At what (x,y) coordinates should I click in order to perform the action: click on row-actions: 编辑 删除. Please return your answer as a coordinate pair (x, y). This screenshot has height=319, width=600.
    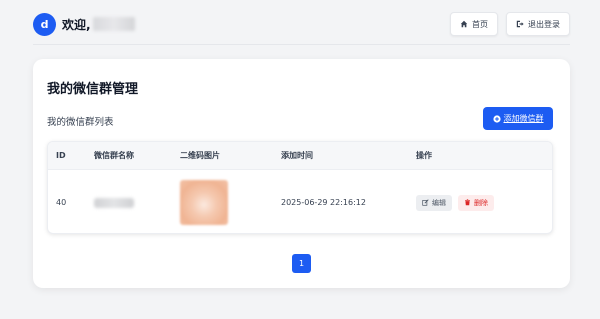
    Looking at the image, I should click on (480, 202).